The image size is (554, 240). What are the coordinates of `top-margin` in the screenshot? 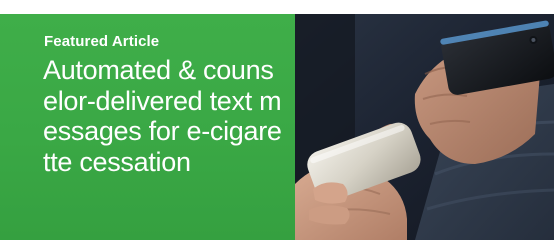 It's located at (147, 7).